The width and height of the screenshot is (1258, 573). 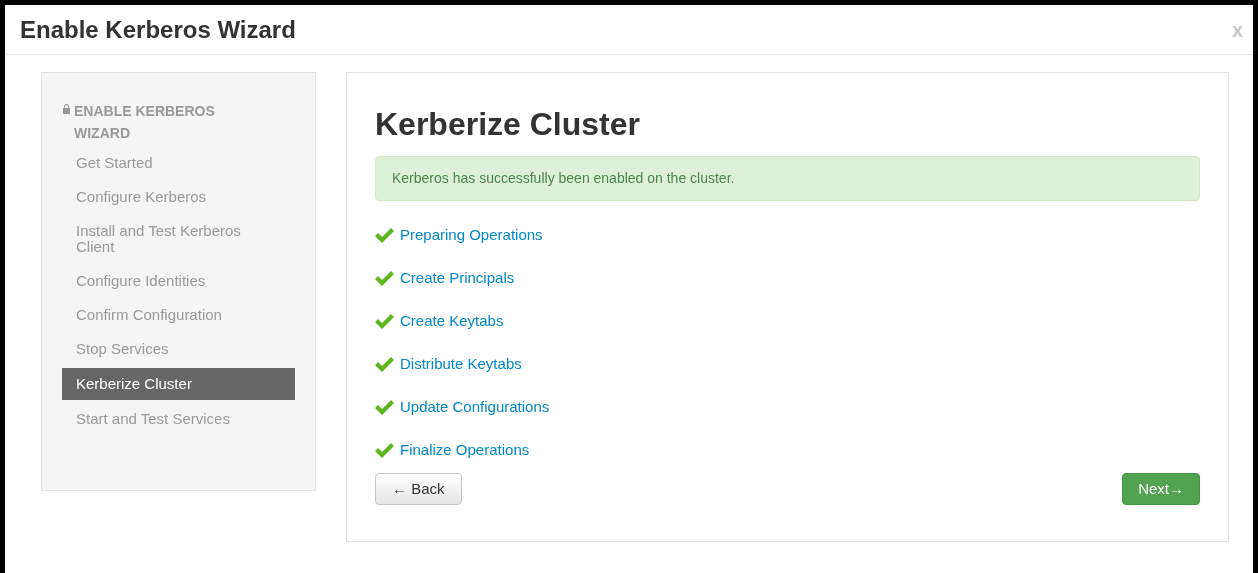 What do you see at coordinates (418, 489) in the screenshot?
I see `back-button: ← Back` at bounding box center [418, 489].